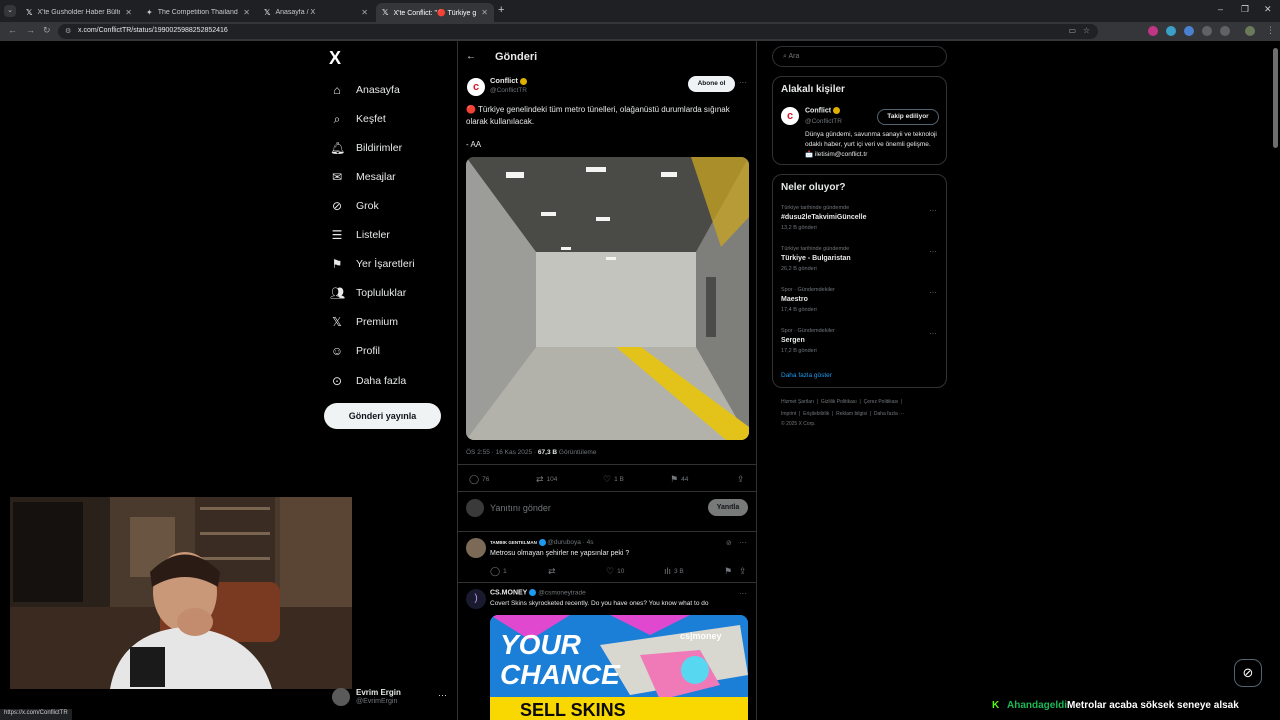 The image size is (1280, 720). I want to click on reload-icon: ↻, so click(47, 30).